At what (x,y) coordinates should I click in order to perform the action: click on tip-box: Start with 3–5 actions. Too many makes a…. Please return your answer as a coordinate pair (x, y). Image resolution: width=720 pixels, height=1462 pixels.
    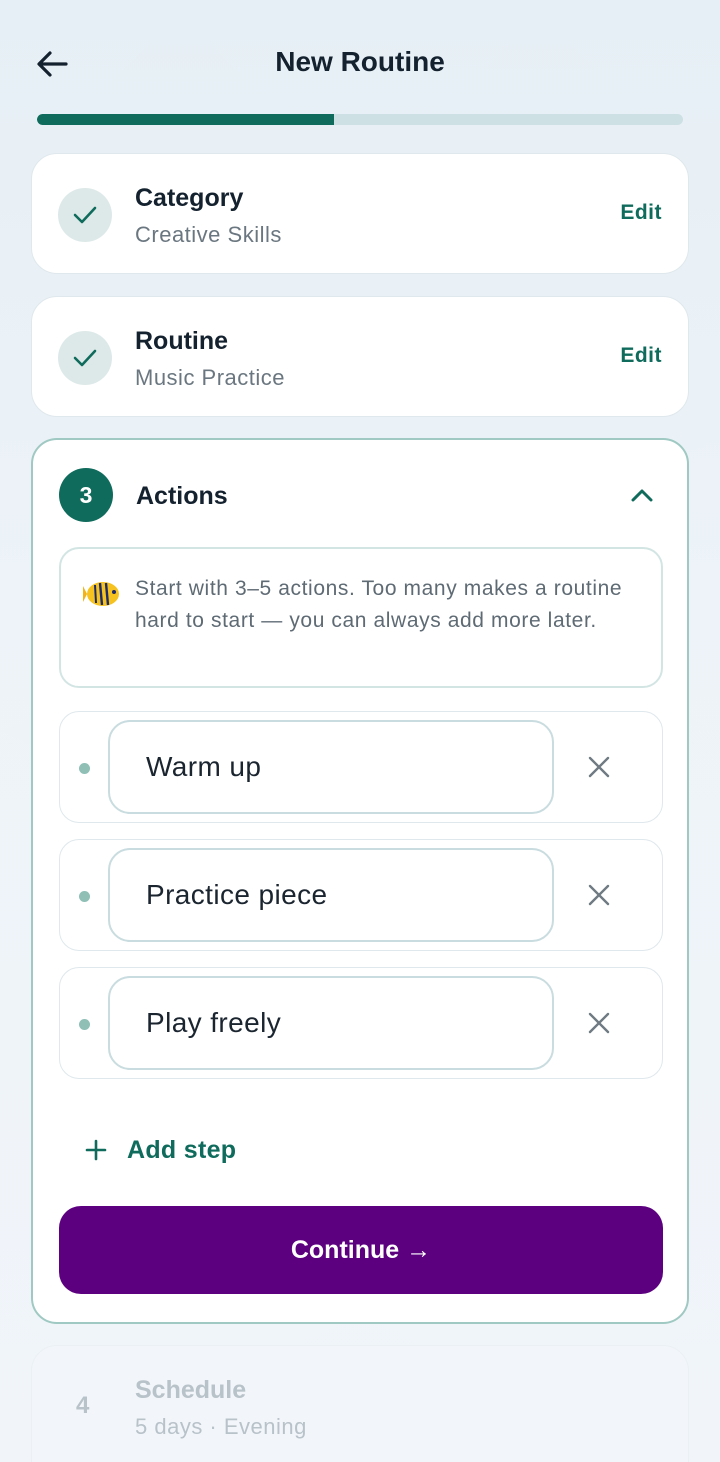
    Looking at the image, I should click on (361, 617).